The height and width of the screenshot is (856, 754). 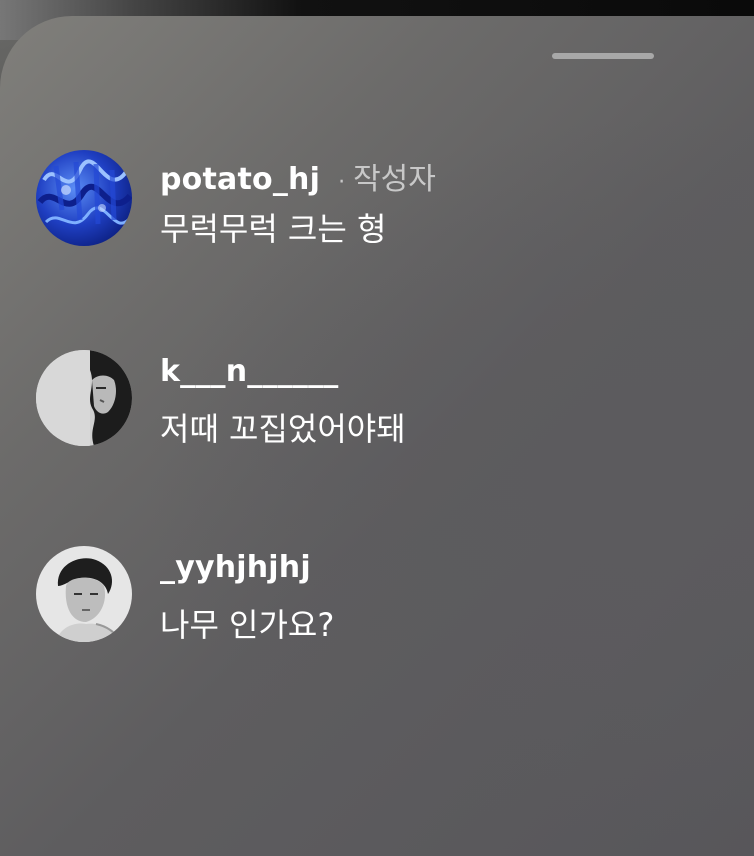 I want to click on comment-header: potato_hj · 작성자, so click(x=298, y=176).